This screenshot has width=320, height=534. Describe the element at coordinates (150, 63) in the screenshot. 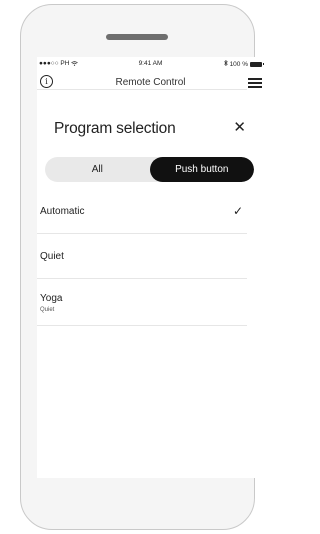

I see `status-bar: ●●●○○ PH 9:41 AM 100 %` at that location.